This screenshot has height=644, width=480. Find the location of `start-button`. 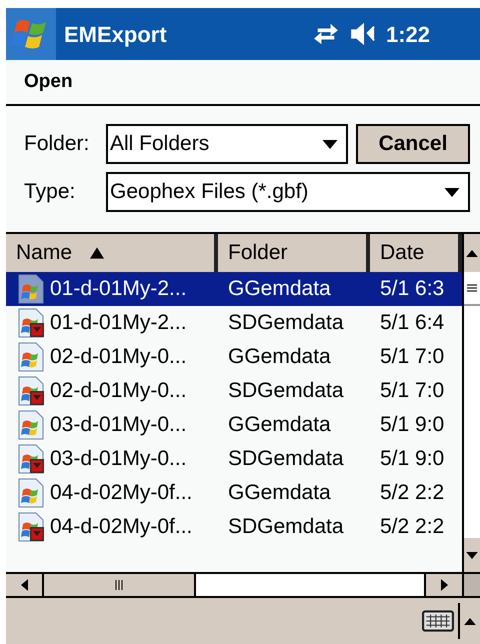

start-button is located at coordinates (31, 34).